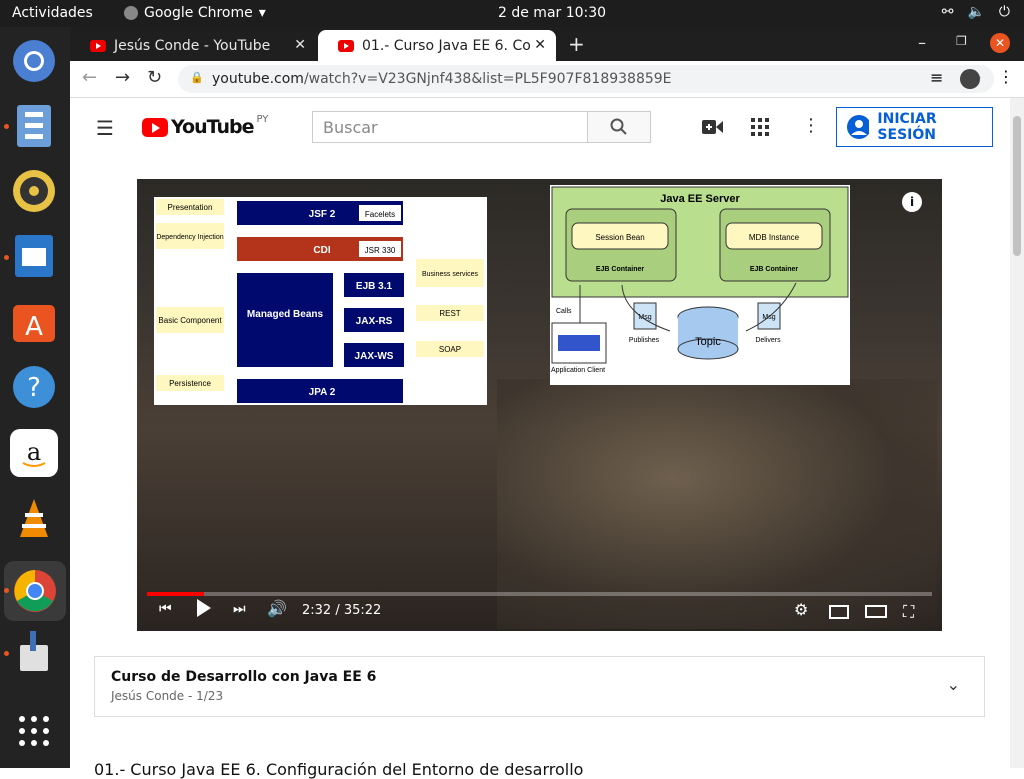 This screenshot has height=779, width=1024. What do you see at coordinates (876, 611) in the screenshot?
I see `theater-mode-icon` at bounding box center [876, 611].